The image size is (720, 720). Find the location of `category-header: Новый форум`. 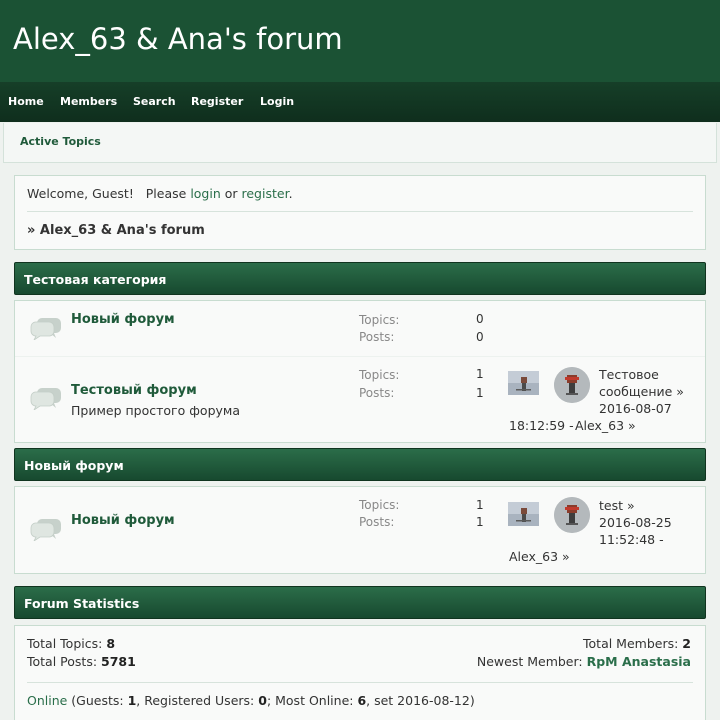

category-header: Новый форум is located at coordinates (360, 464).